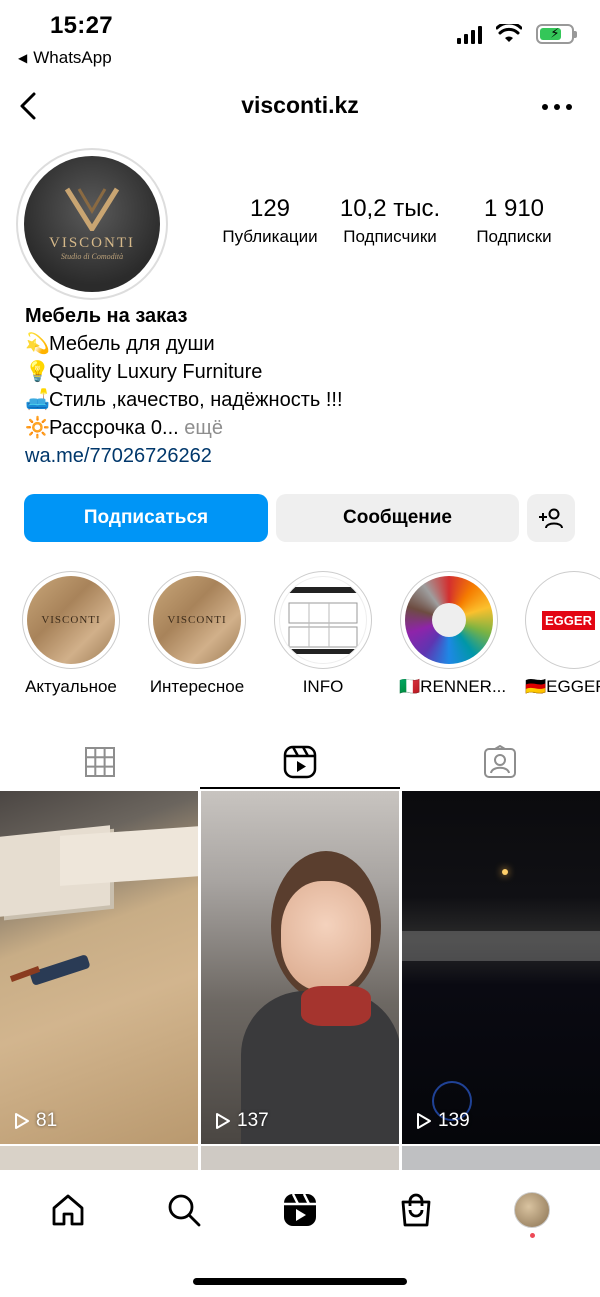  Describe the element at coordinates (323, 686) in the screenshot. I see `highlight-label: INFO` at that location.